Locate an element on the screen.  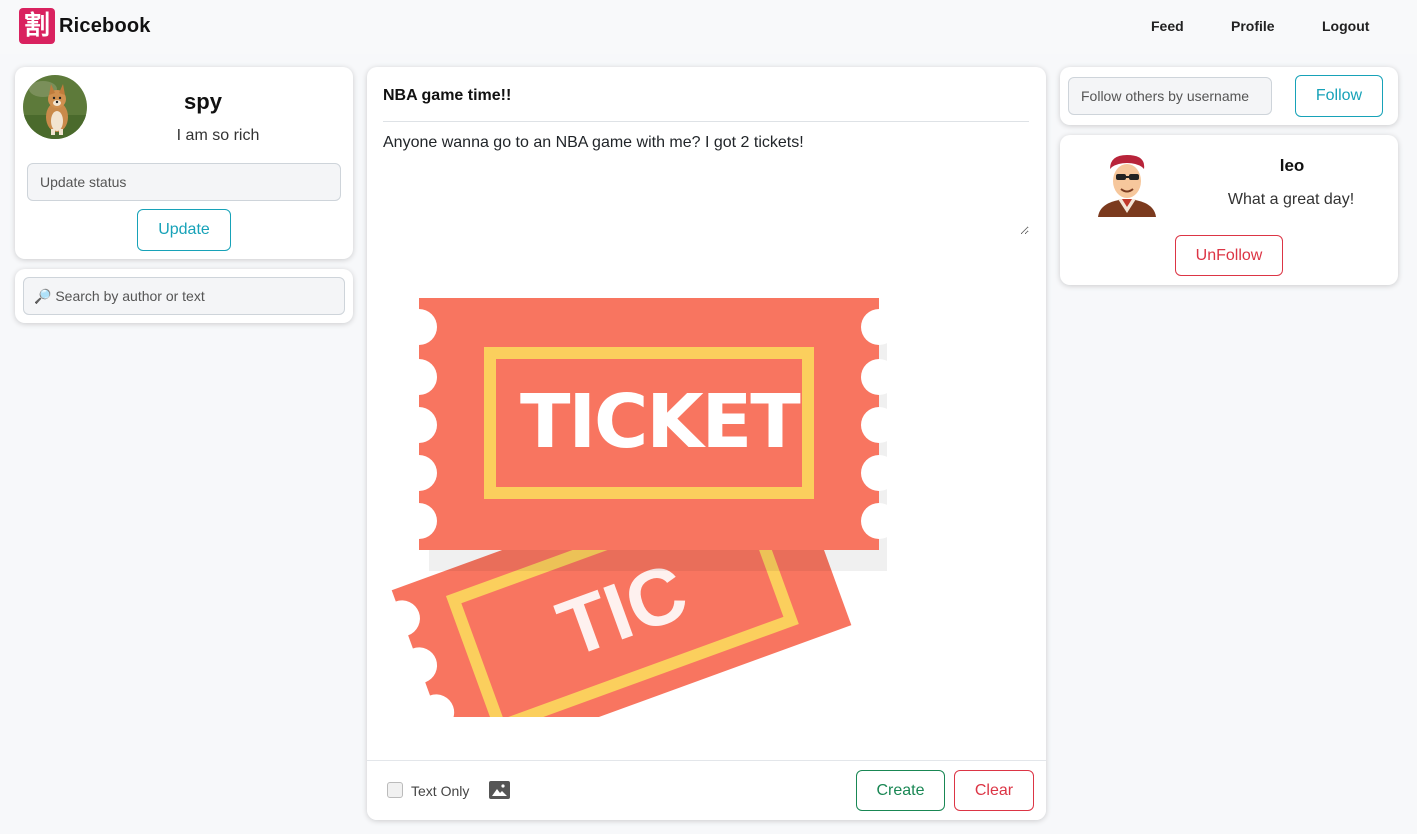
dog-avatar is located at coordinates (55, 107).